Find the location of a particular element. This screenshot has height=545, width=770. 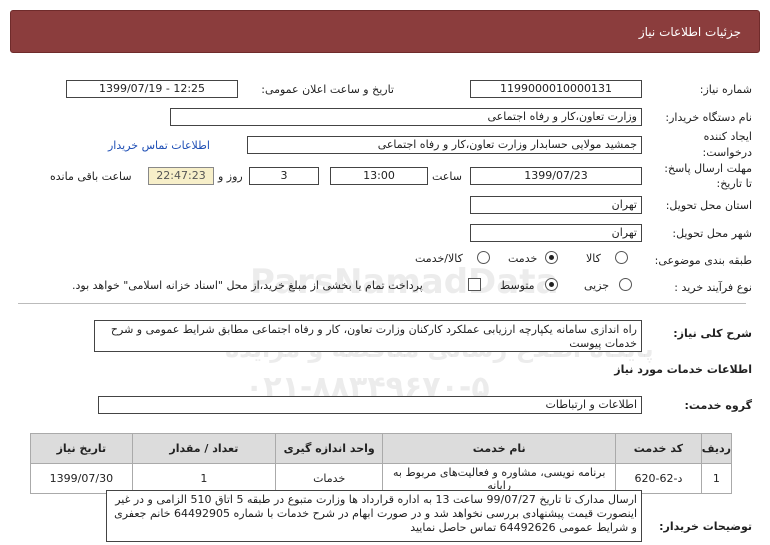

remaining-label: ساعت باقی مانده is located at coordinates (91, 176).